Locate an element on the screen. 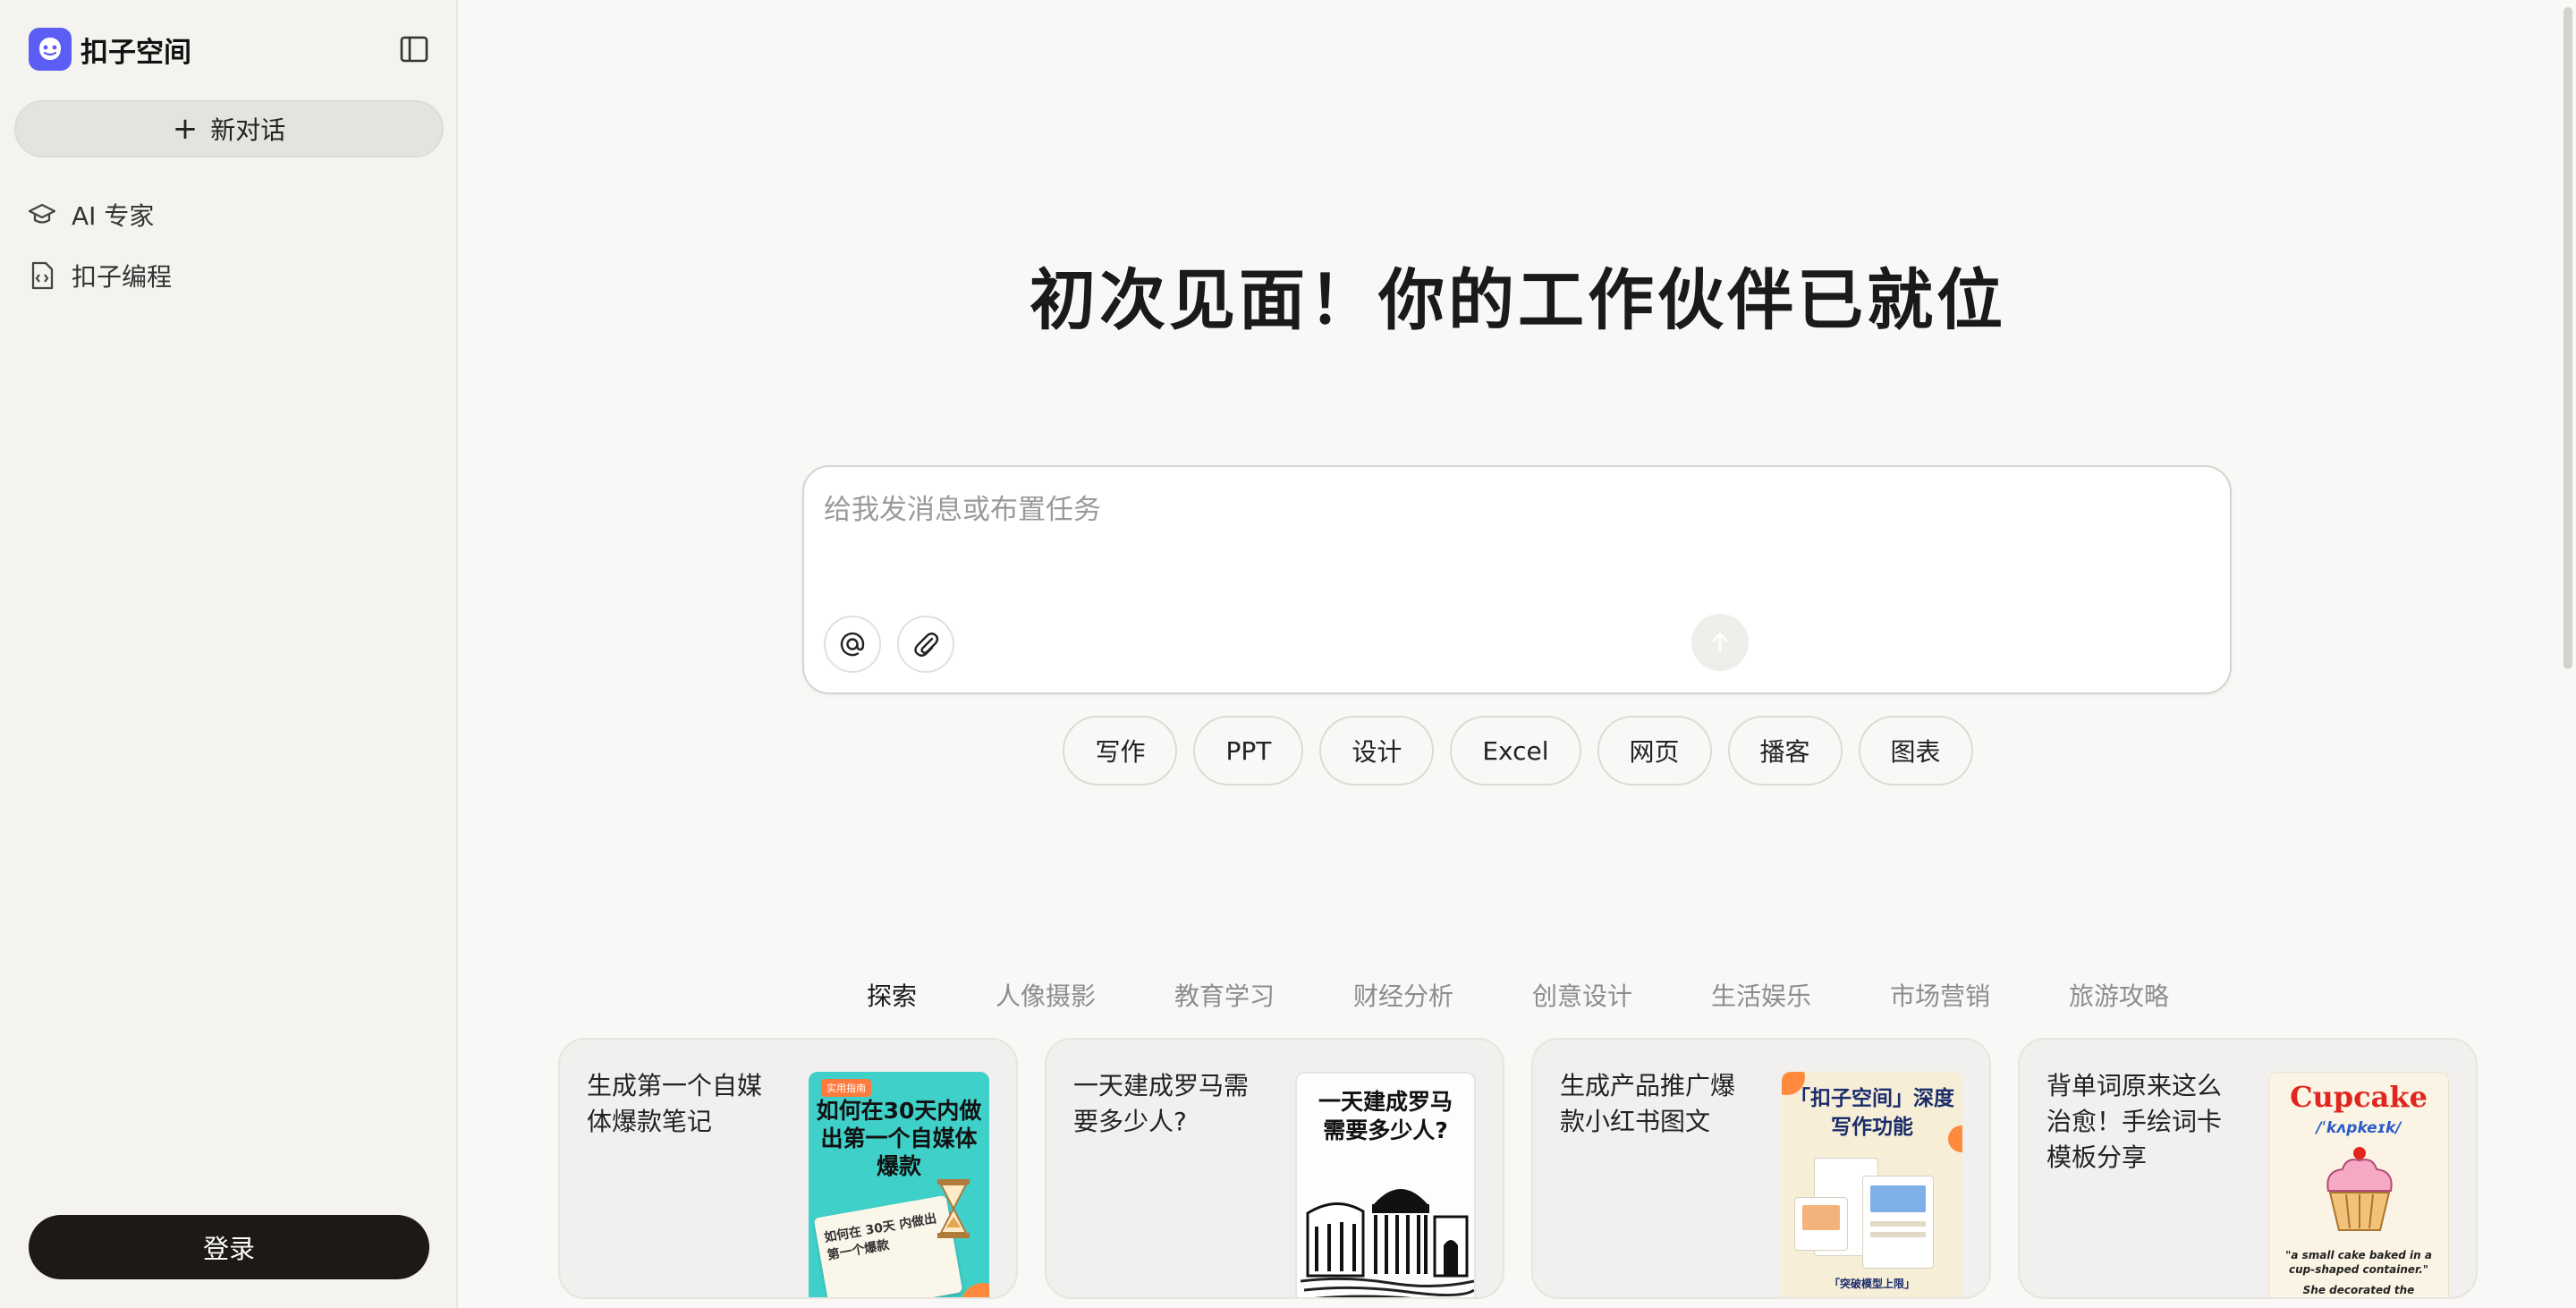  sidebar-item-ai-expert: AI 专家 is located at coordinates (229, 214).